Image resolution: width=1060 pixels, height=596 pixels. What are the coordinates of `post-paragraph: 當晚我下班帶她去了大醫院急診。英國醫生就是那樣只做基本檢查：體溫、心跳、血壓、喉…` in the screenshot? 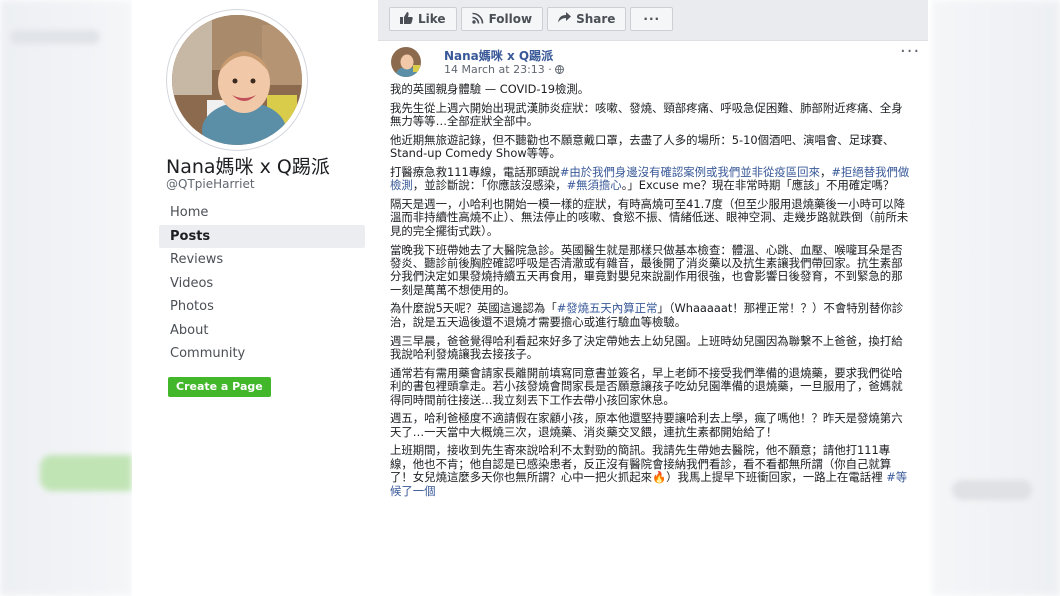 It's located at (650, 270).